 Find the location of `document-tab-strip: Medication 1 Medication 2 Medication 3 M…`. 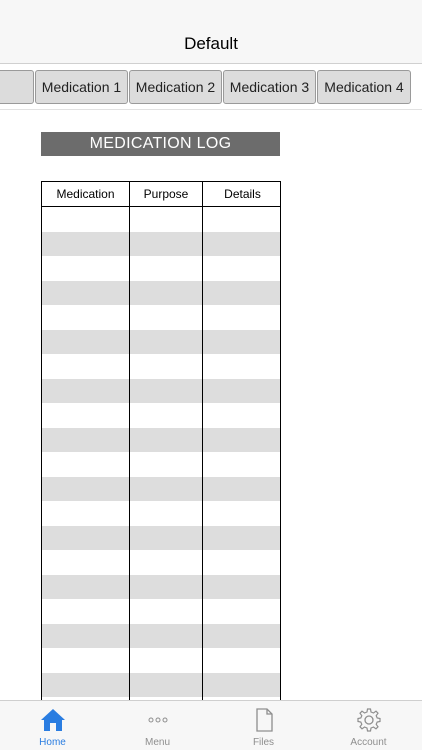

document-tab-strip: Medication 1 Medication 2 Medication 3 M… is located at coordinates (211, 87).